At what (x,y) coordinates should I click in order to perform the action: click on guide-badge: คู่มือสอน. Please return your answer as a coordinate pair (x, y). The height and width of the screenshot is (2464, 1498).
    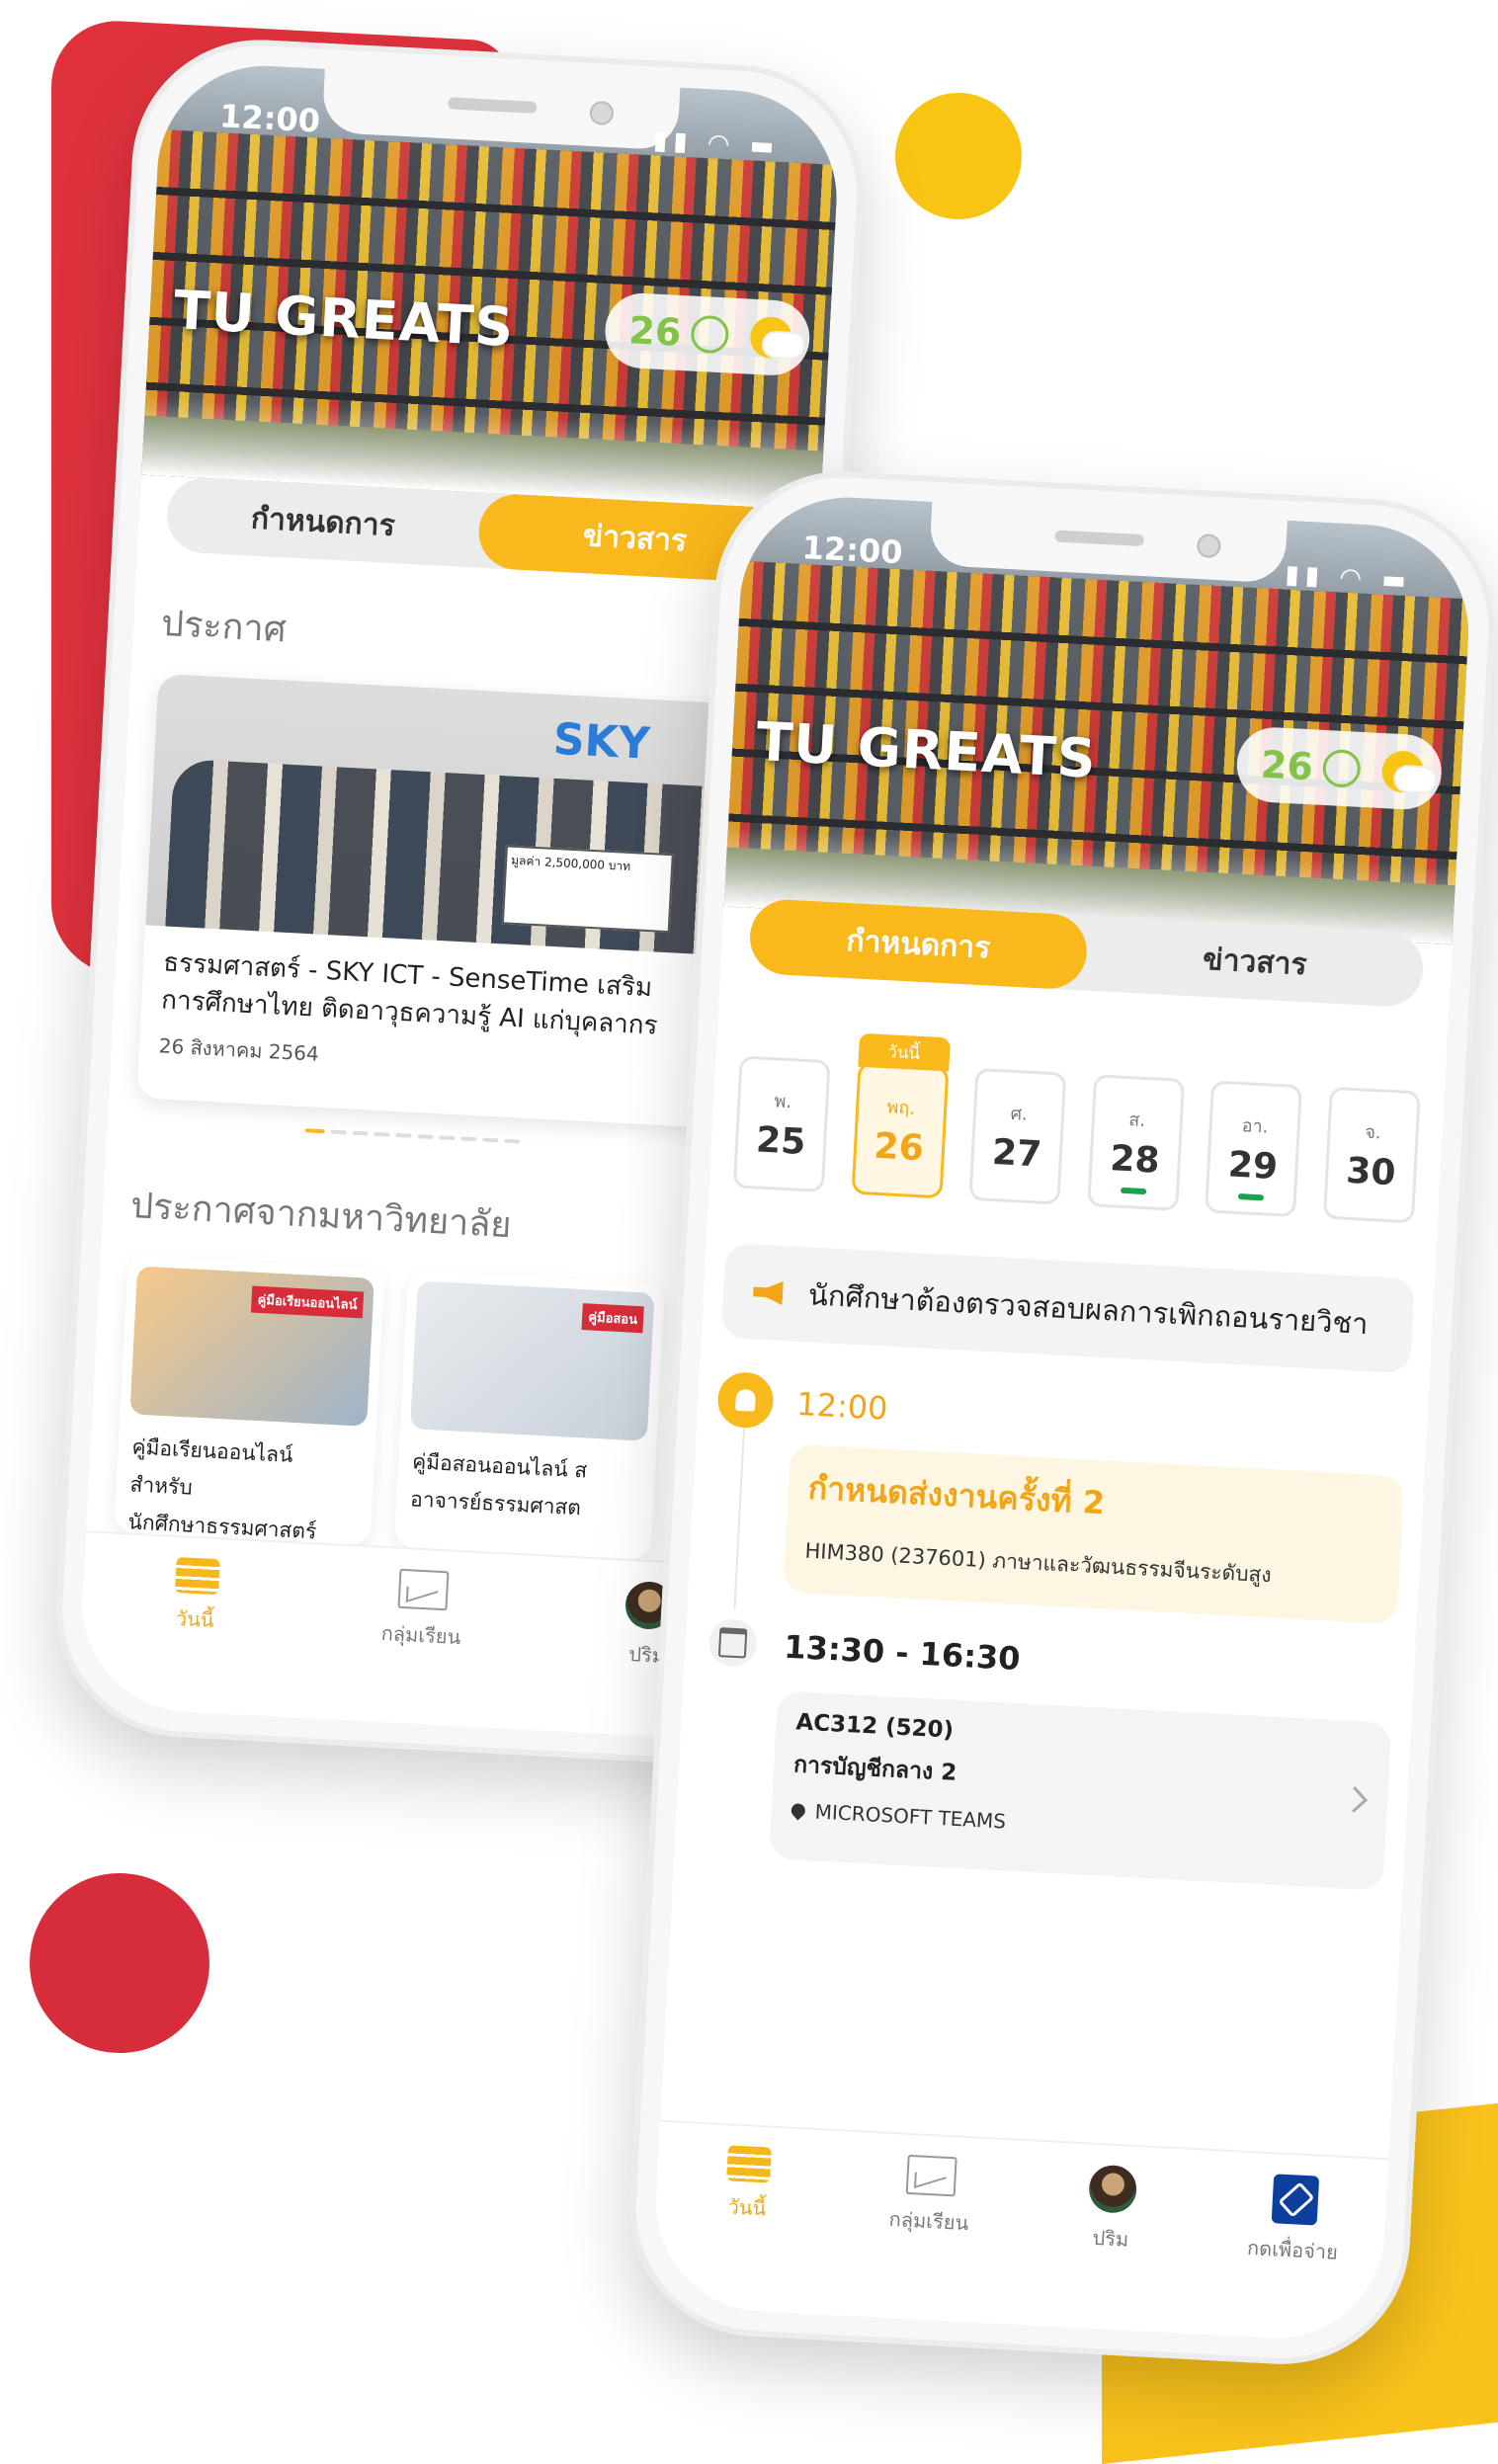
    Looking at the image, I should click on (612, 1318).